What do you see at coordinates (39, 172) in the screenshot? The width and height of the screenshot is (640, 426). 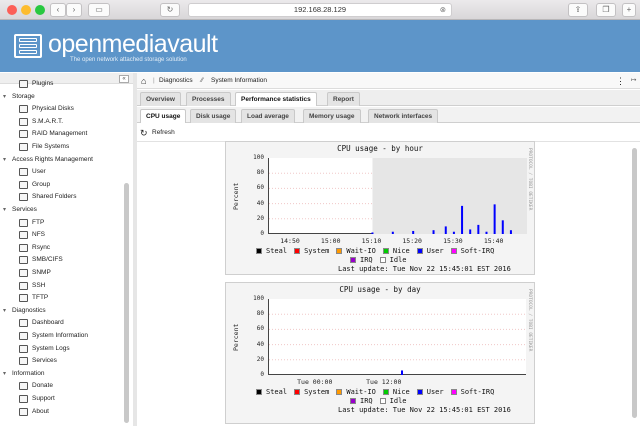 I see `nav-item-label: User` at bounding box center [39, 172].